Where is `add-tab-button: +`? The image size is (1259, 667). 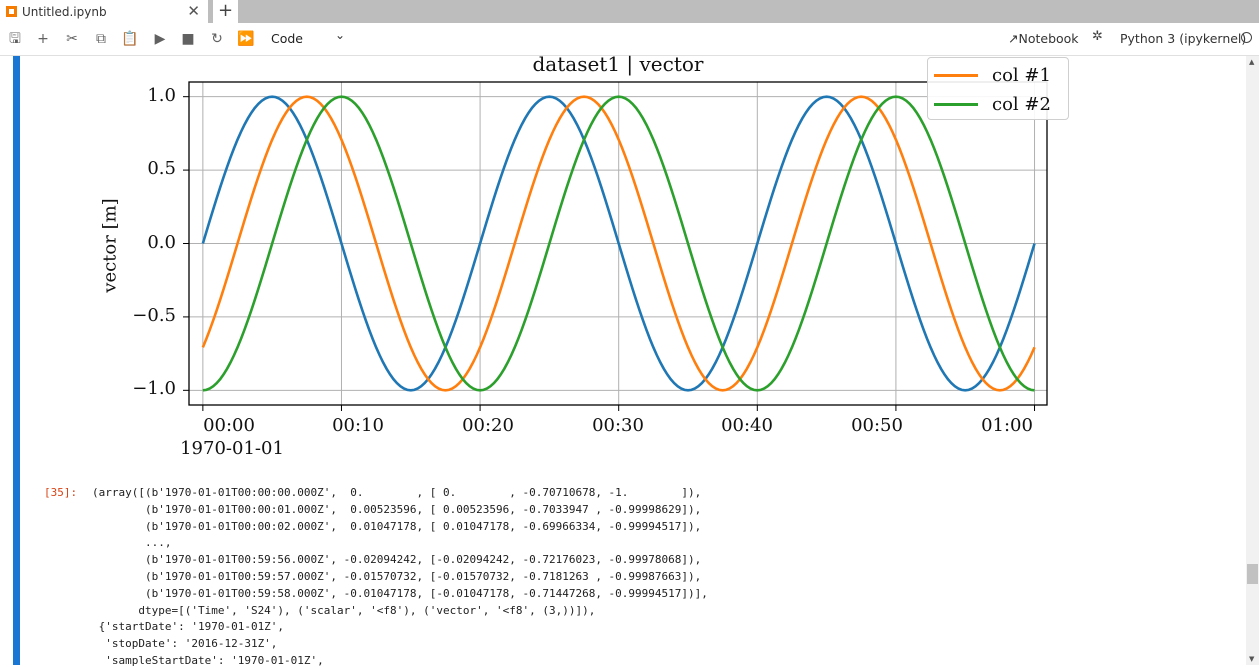
add-tab-button: + is located at coordinates (225, 11).